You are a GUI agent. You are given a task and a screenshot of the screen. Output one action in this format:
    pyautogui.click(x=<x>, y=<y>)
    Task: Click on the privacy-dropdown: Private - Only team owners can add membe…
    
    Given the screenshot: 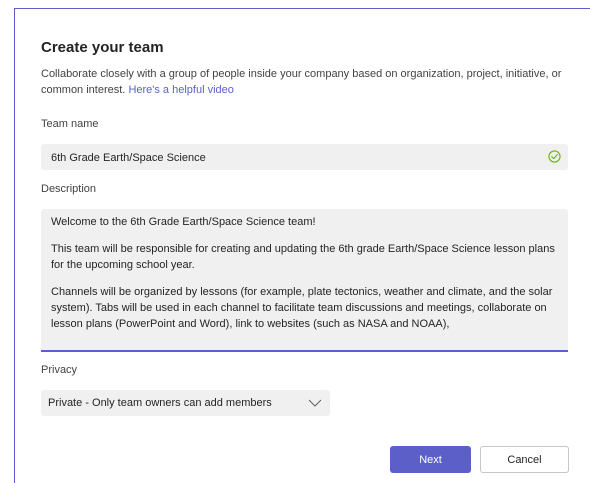 What is the action you would take?
    pyautogui.click(x=185, y=403)
    